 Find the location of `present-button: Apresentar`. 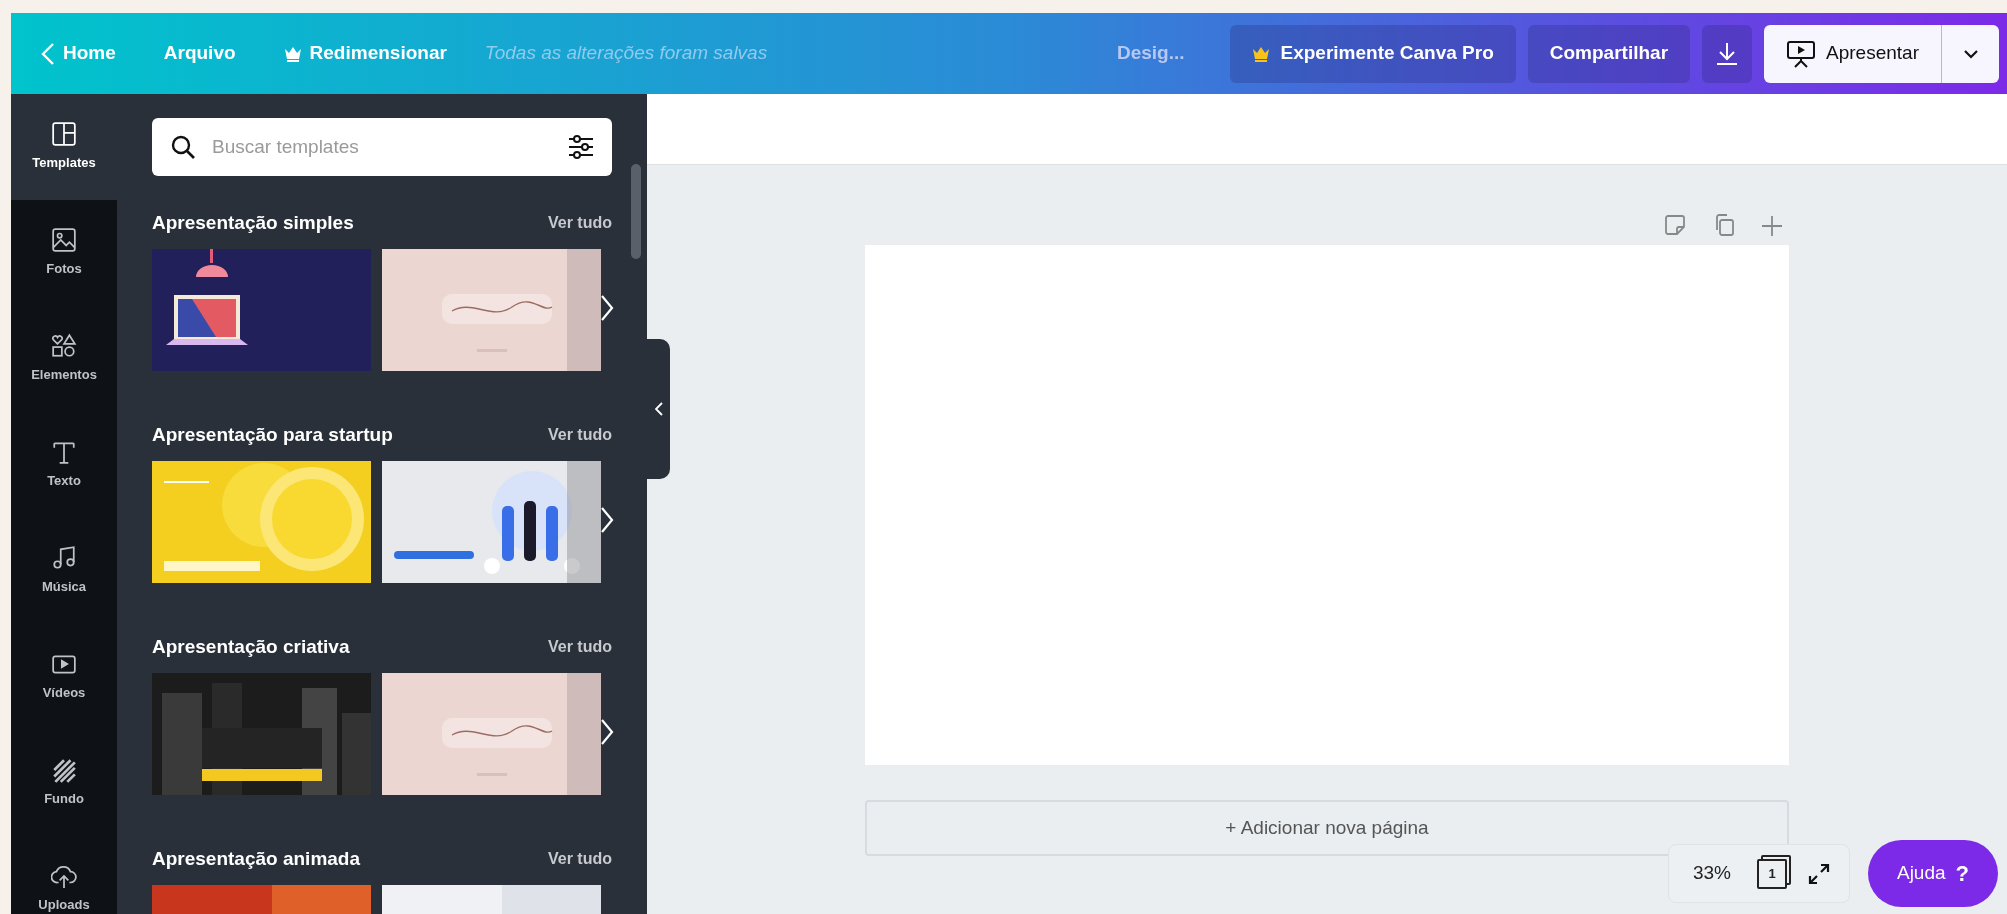

present-button: Apresentar is located at coordinates (1852, 53).